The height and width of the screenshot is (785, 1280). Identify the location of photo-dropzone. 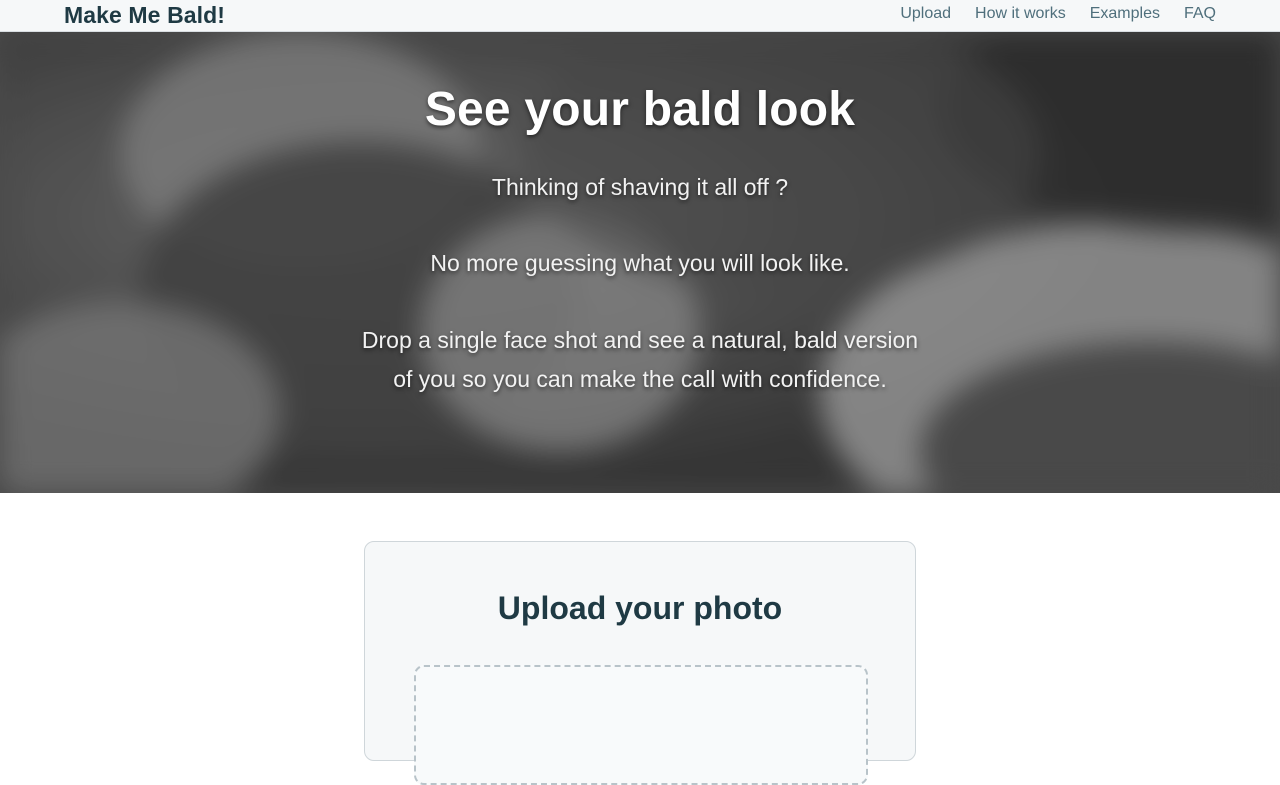
(641, 725).